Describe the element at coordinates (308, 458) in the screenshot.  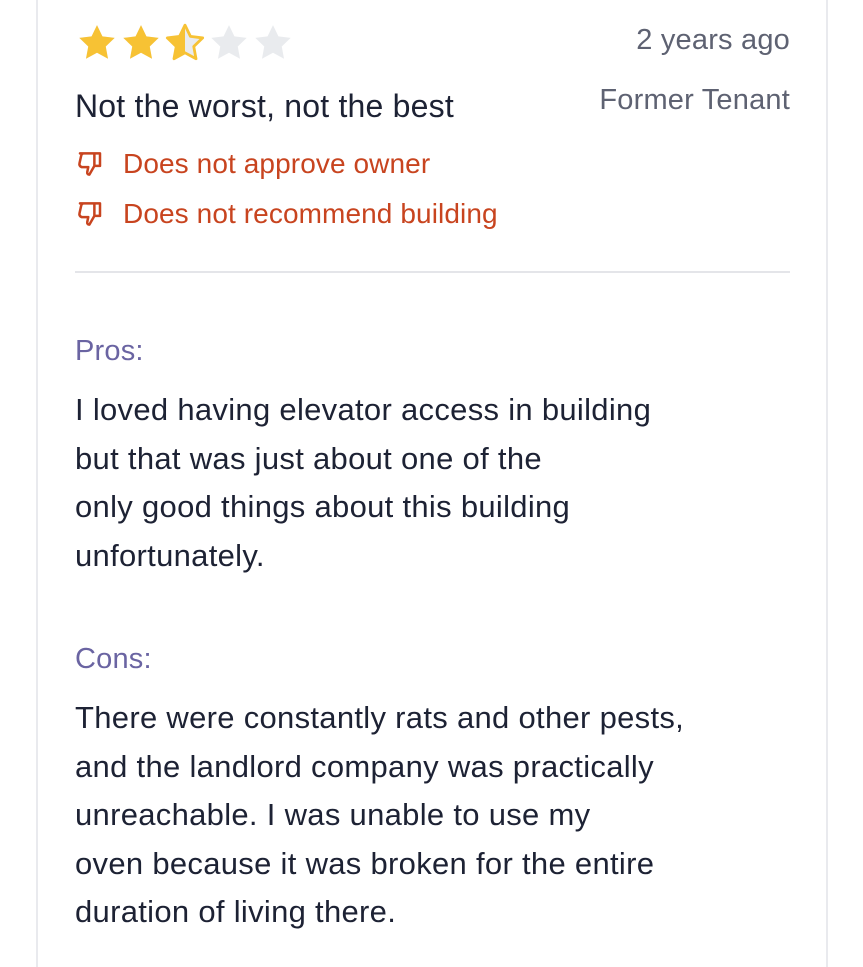
I see `pros-line: but that was just about one of the` at that location.